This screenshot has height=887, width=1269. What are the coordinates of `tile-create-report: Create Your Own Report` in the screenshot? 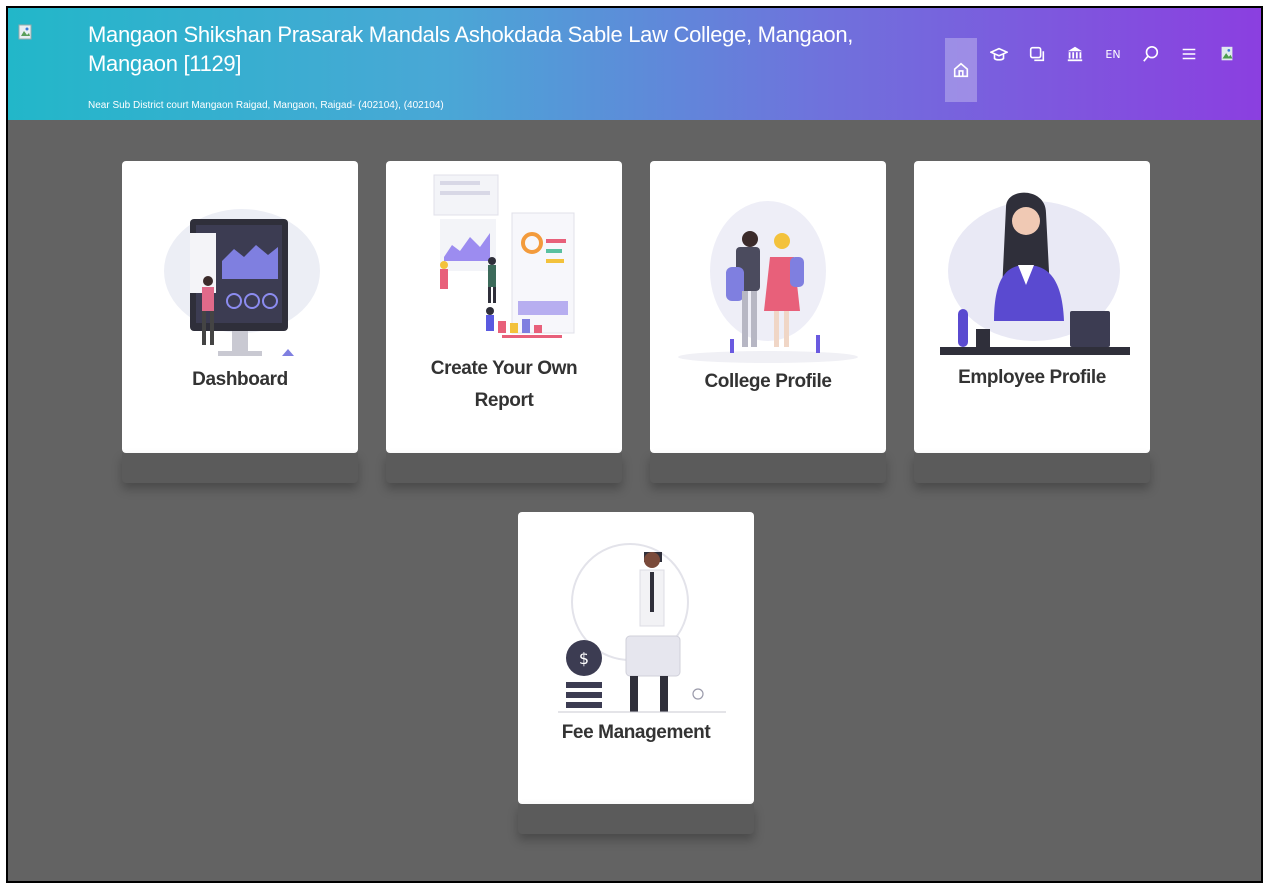 It's located at (504, 307).